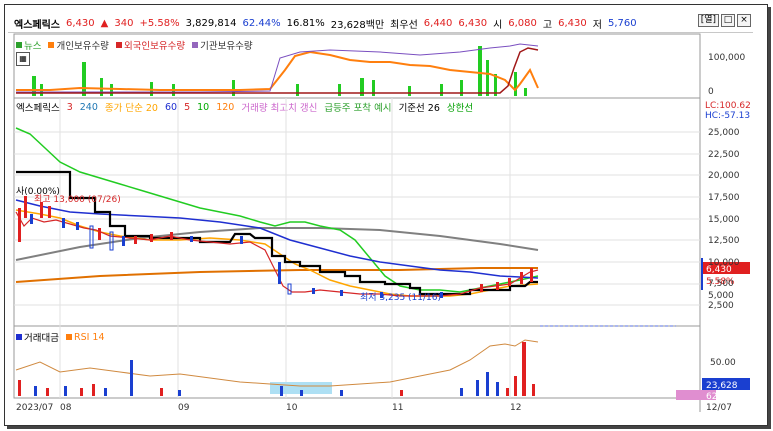  Describe the element at coordinates (34, 408) in the screenshot. I see `x-tick: 2023/07` at that location.